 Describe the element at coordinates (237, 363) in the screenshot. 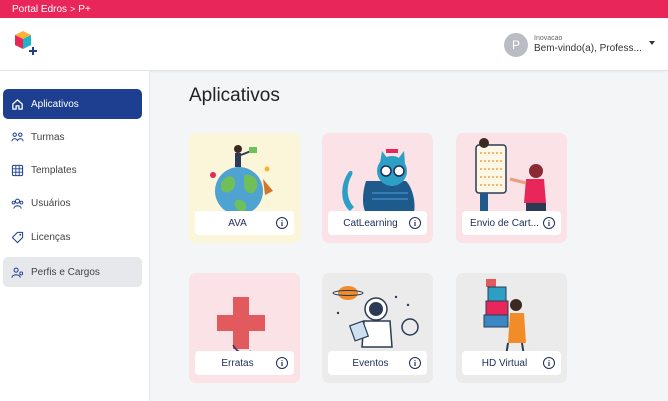

I see `app-card-title: Erratas` at that location.